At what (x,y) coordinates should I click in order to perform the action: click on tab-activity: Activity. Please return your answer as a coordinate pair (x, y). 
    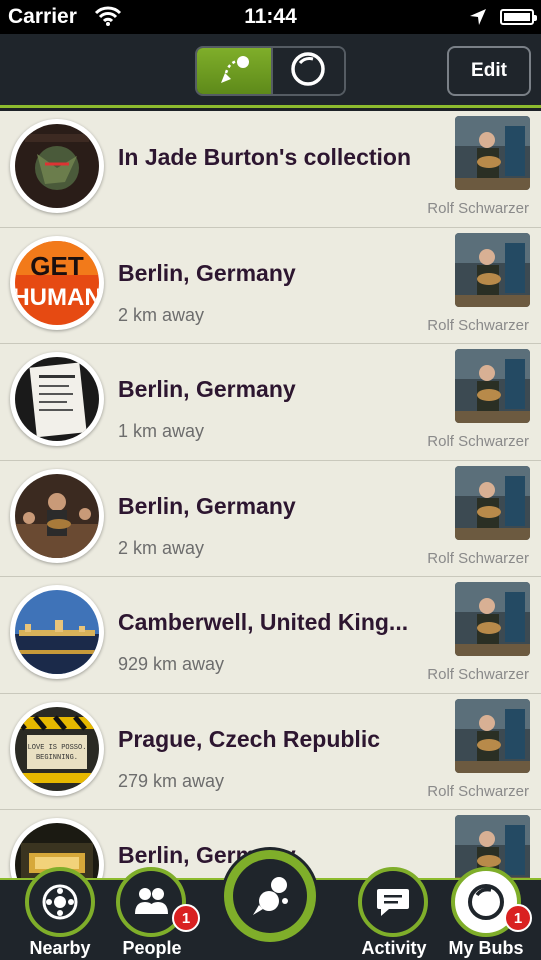
    Looking at the image, I should click on (394, 913).